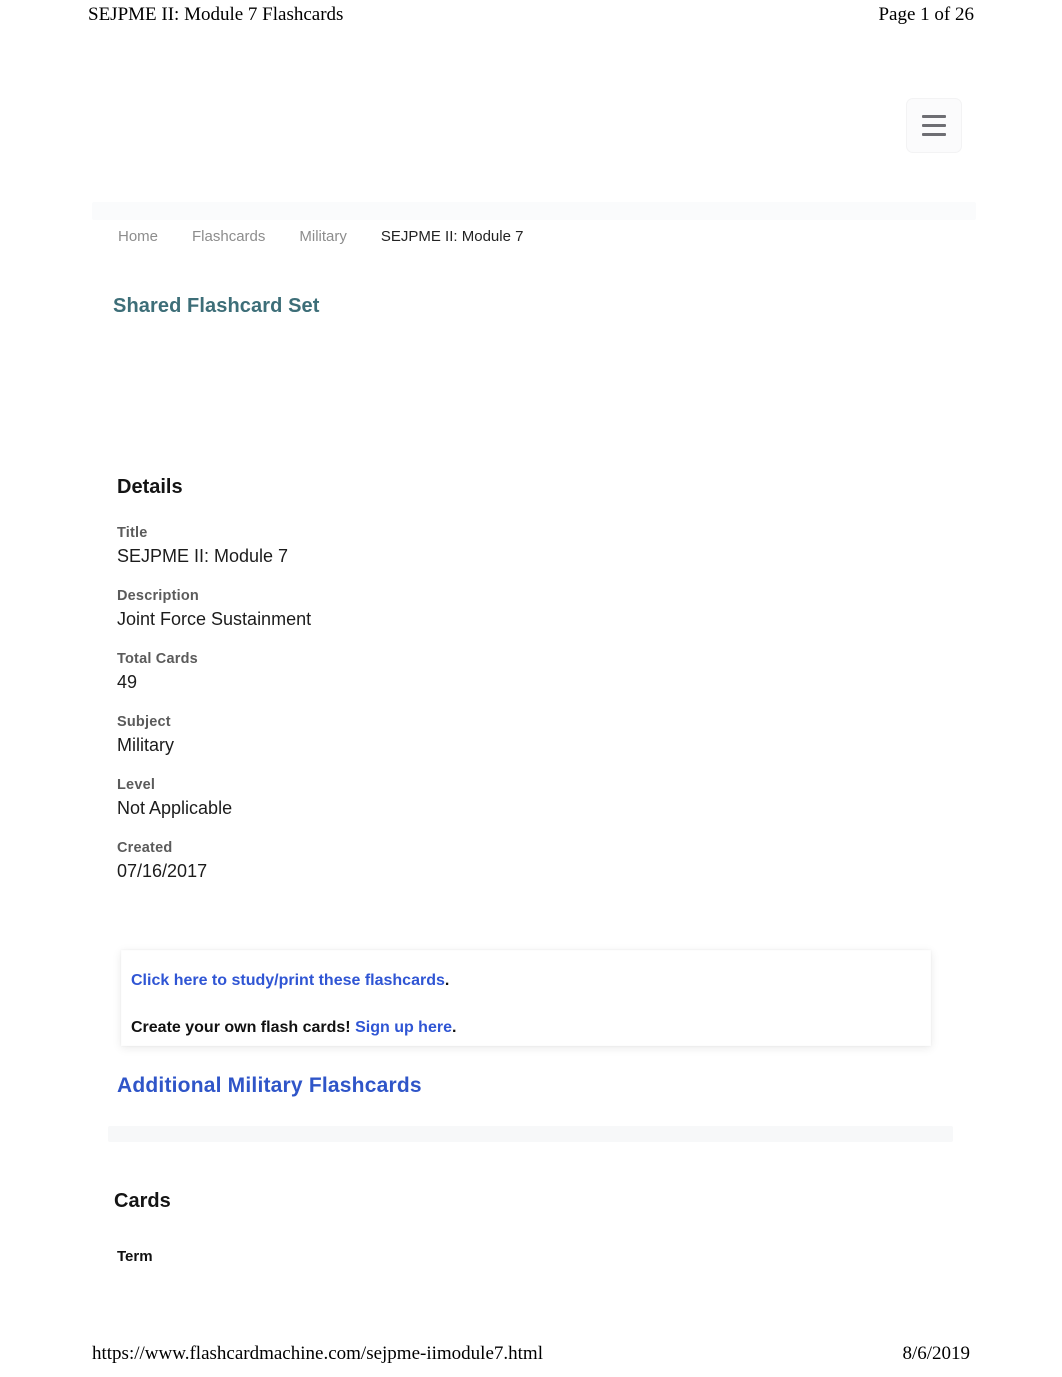 Image resolution: width=1062 pixels, height=1377 pixels. What do you see at coordinates (158, 596) in the screenshot?
I see `detail-label-description: Description` at bounding box center [158, 596].